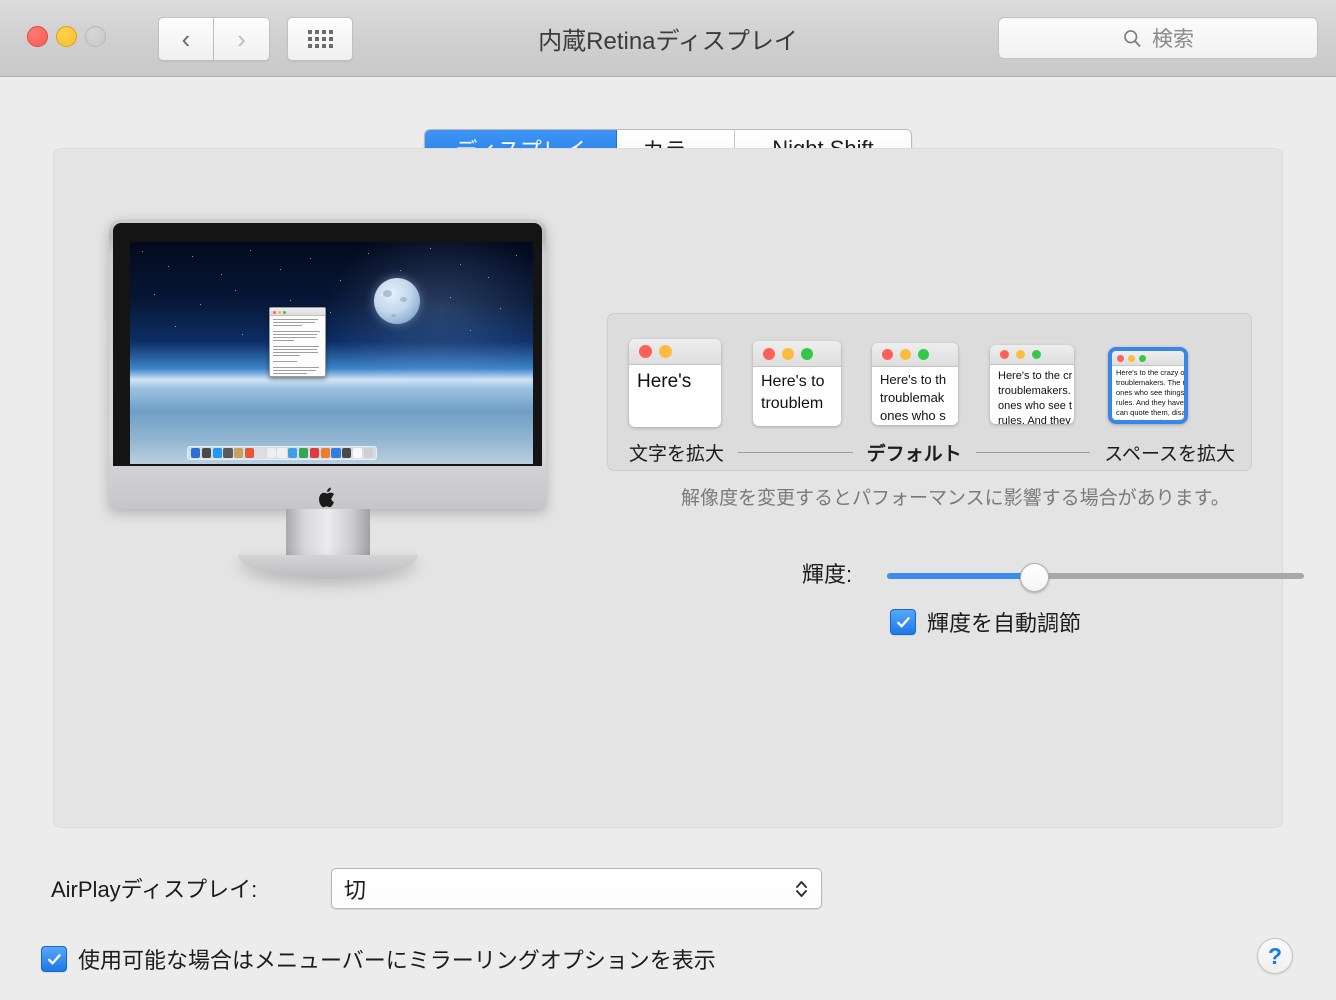 This screenshot has width=1336, height=1000. Describe the element at coordinates (397, 301) in the screenshot. I see `moon-decoration` at that location.